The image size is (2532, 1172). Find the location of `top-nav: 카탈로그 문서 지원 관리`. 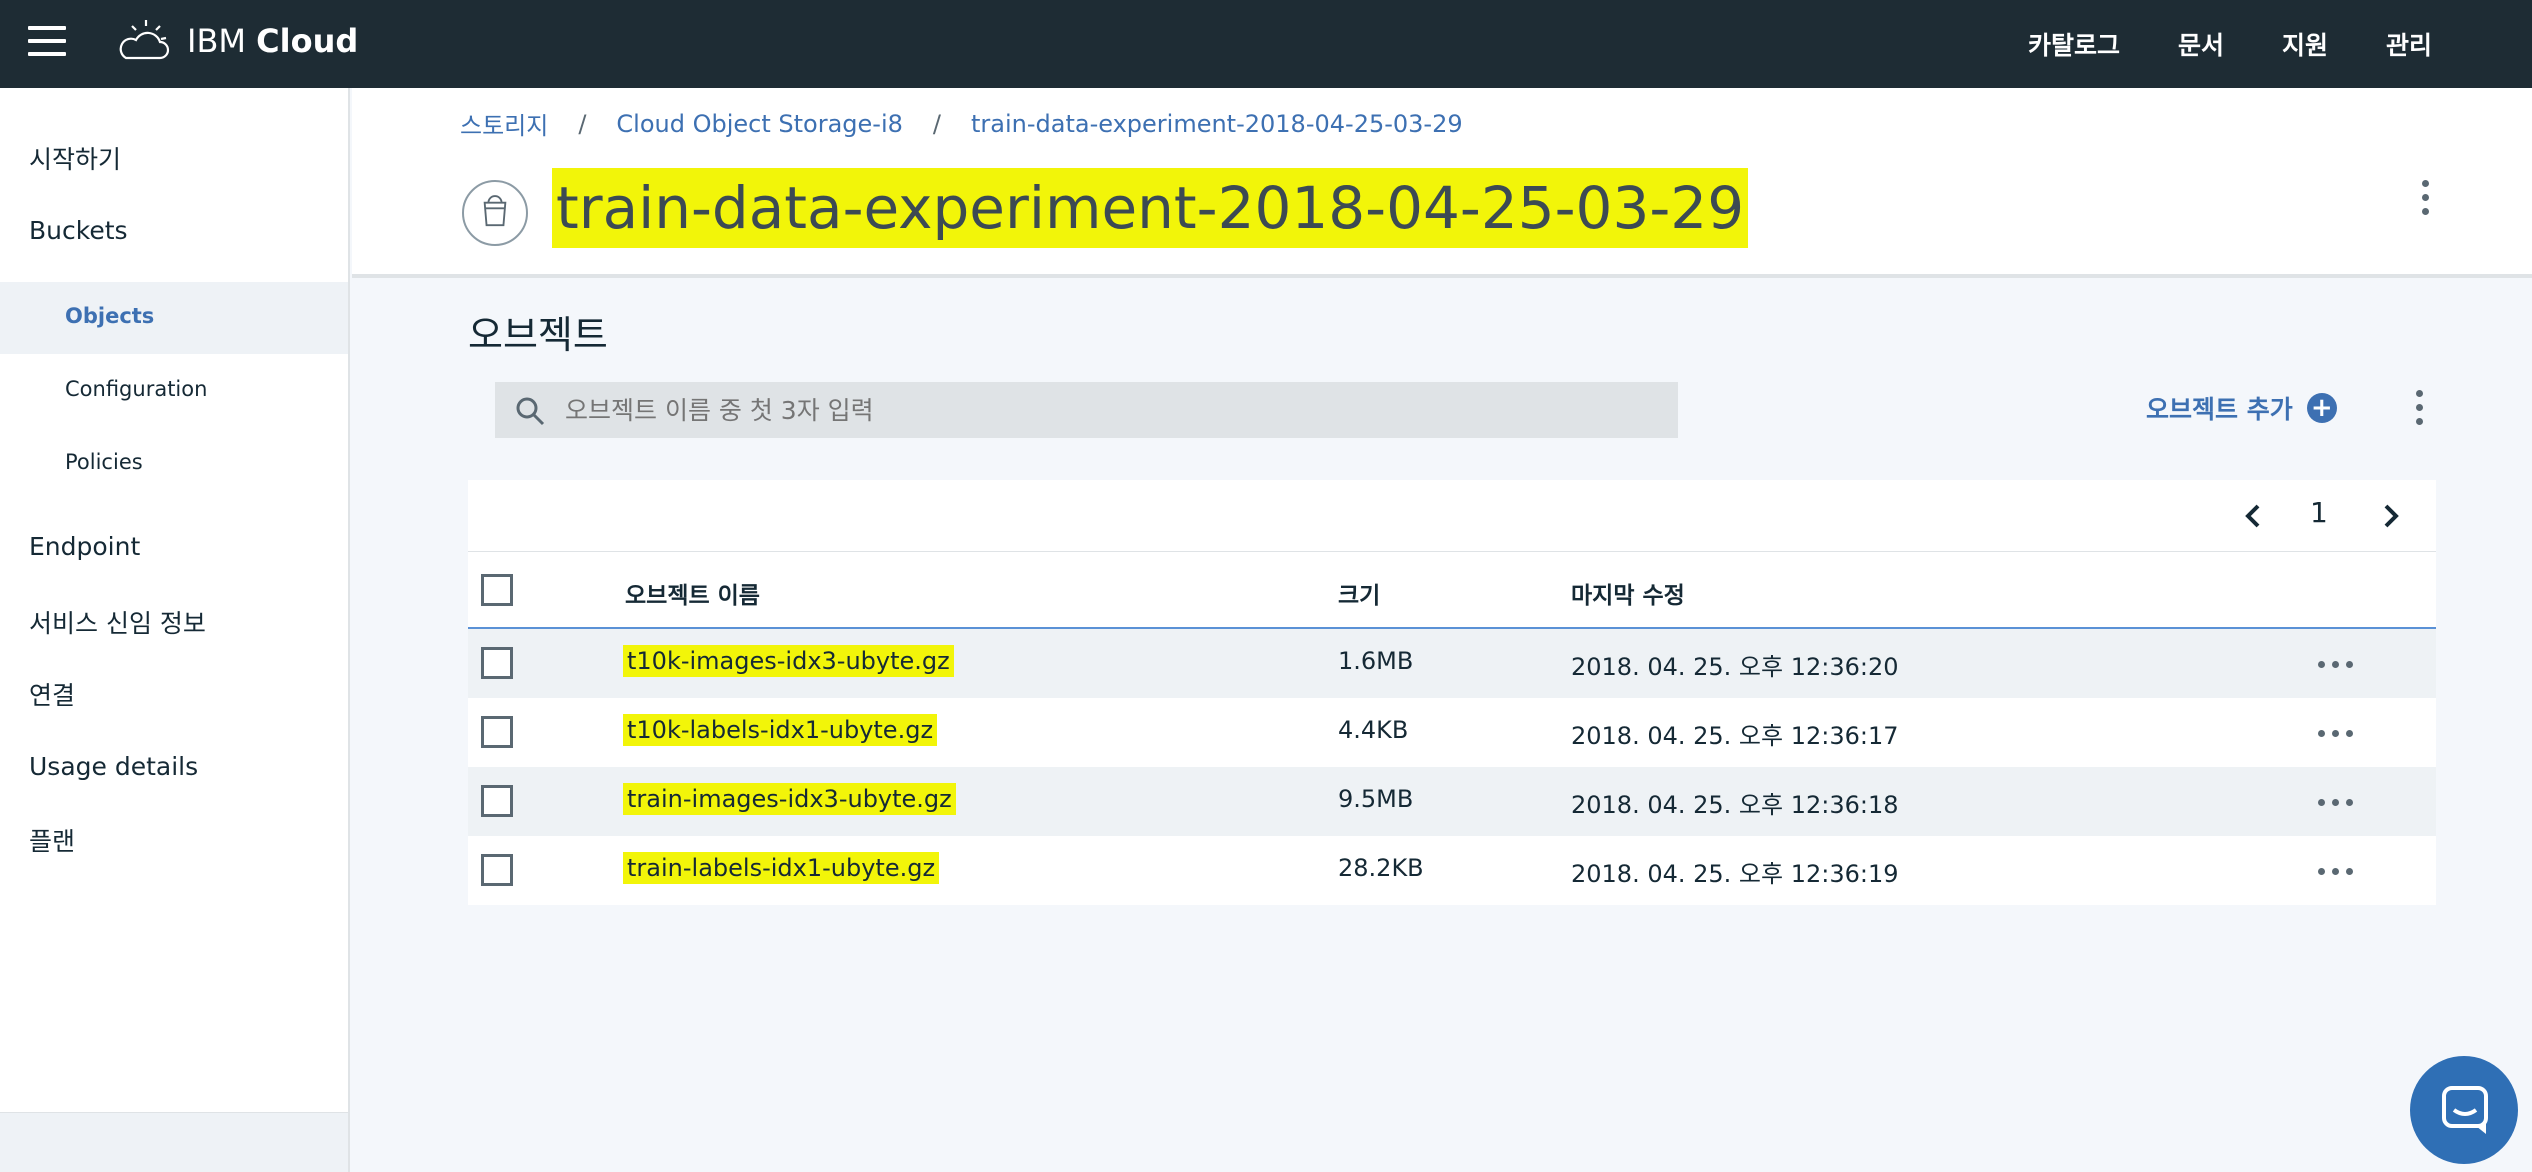

top-nav: 카탈로그 문서 지원 관리 is located at coordinates (2230, 44).